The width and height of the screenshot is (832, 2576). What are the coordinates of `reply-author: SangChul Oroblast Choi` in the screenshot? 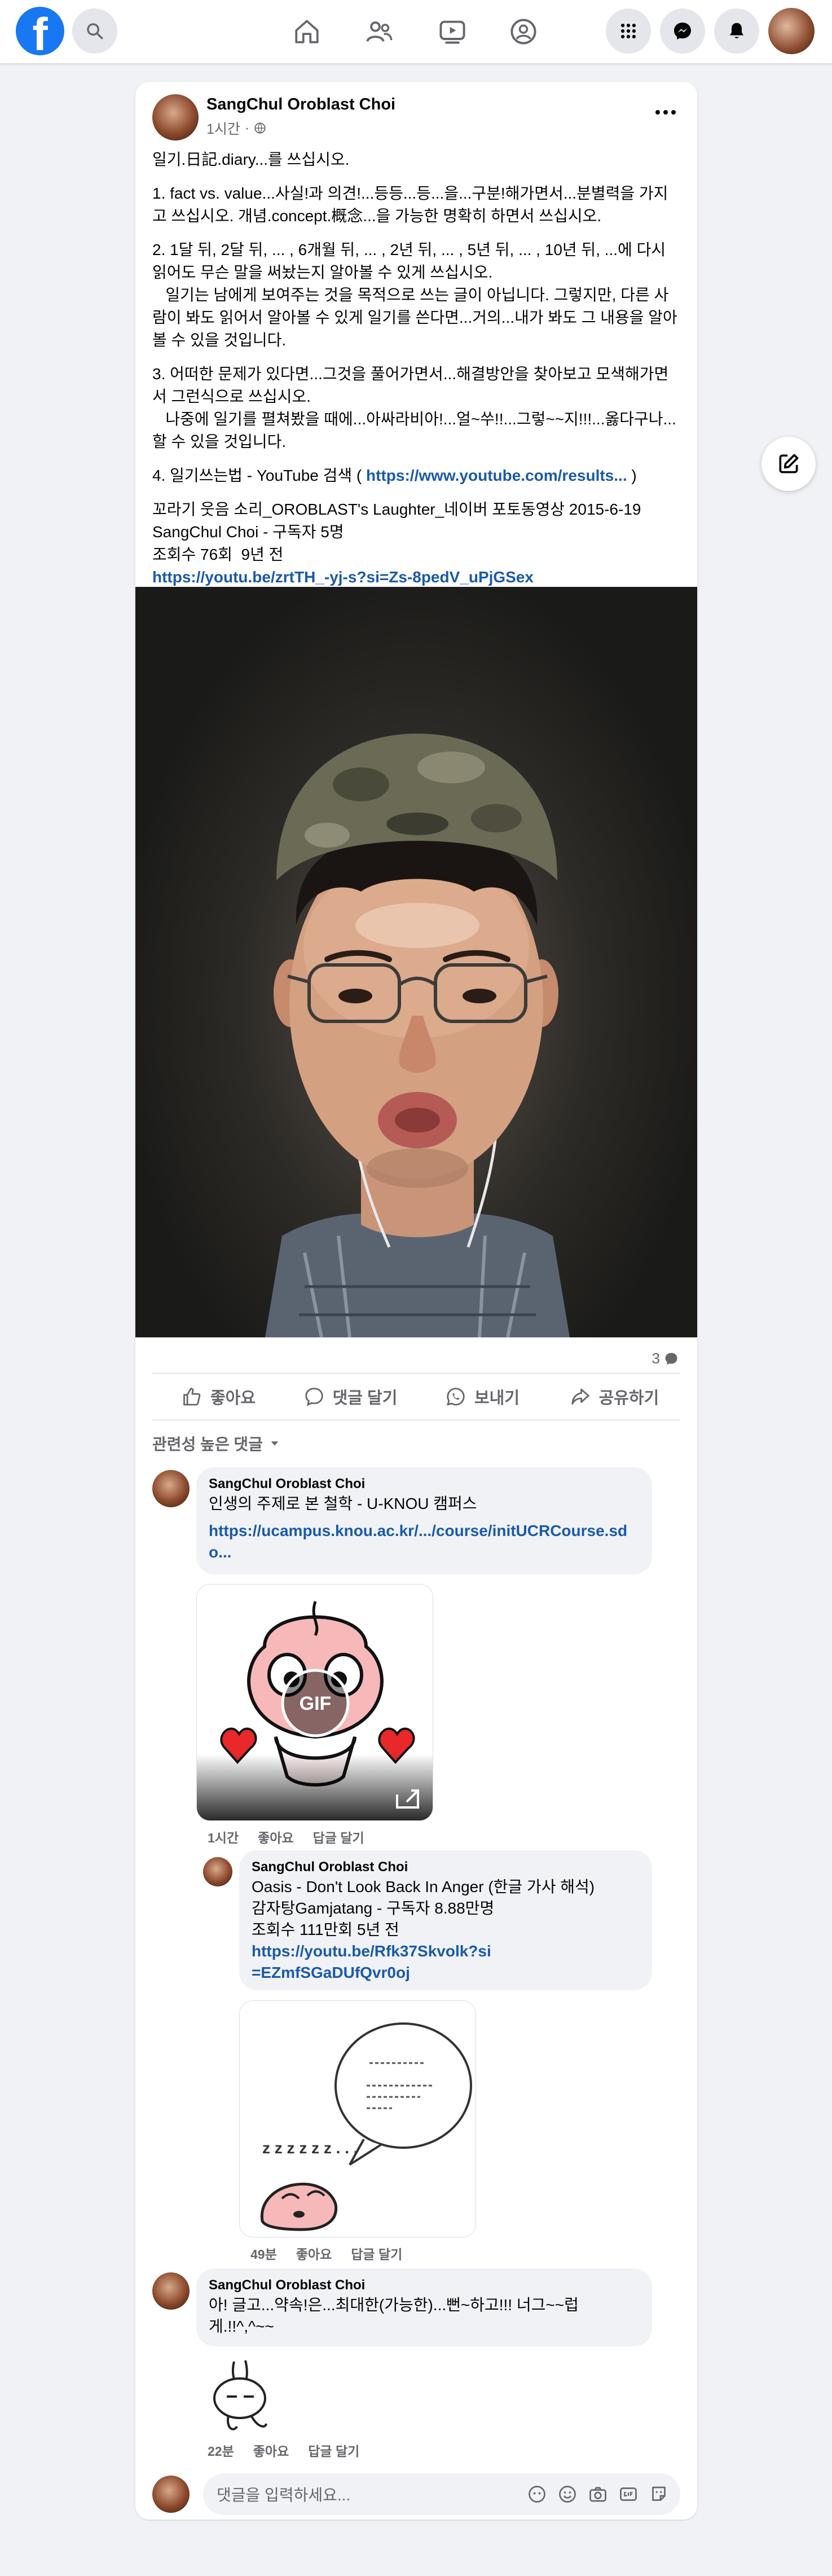 It's located at (446, 1867).